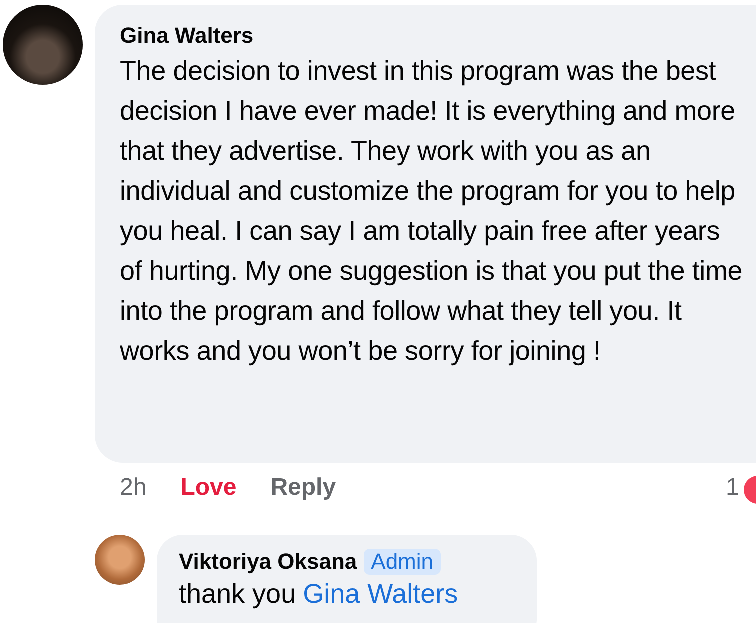 This screenshot has width=756, height=623. What do you see at coordinates (402, 562) in the screenshot?
I see `admin-badge: Admin` at bounding box center [402, 562].